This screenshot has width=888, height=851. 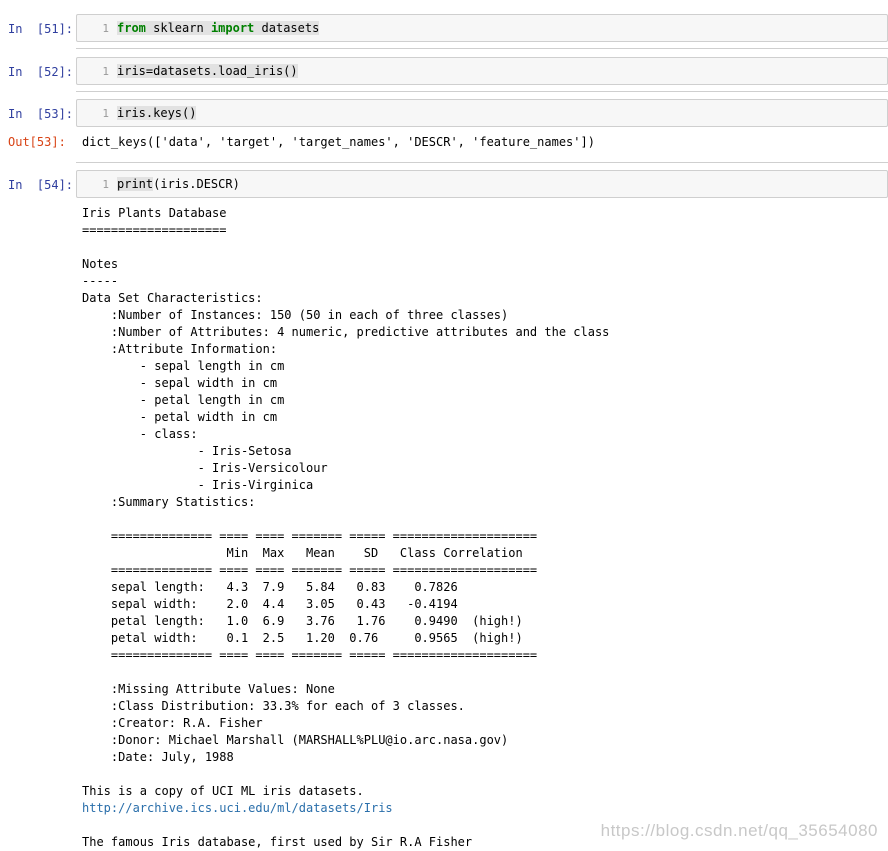 I want to click on code-cell-54: In [54]: 1 print(iris.DESCR), so click(x=444, y=185).